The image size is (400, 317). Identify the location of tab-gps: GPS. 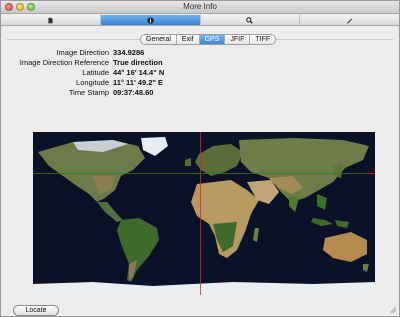
(212, 39).